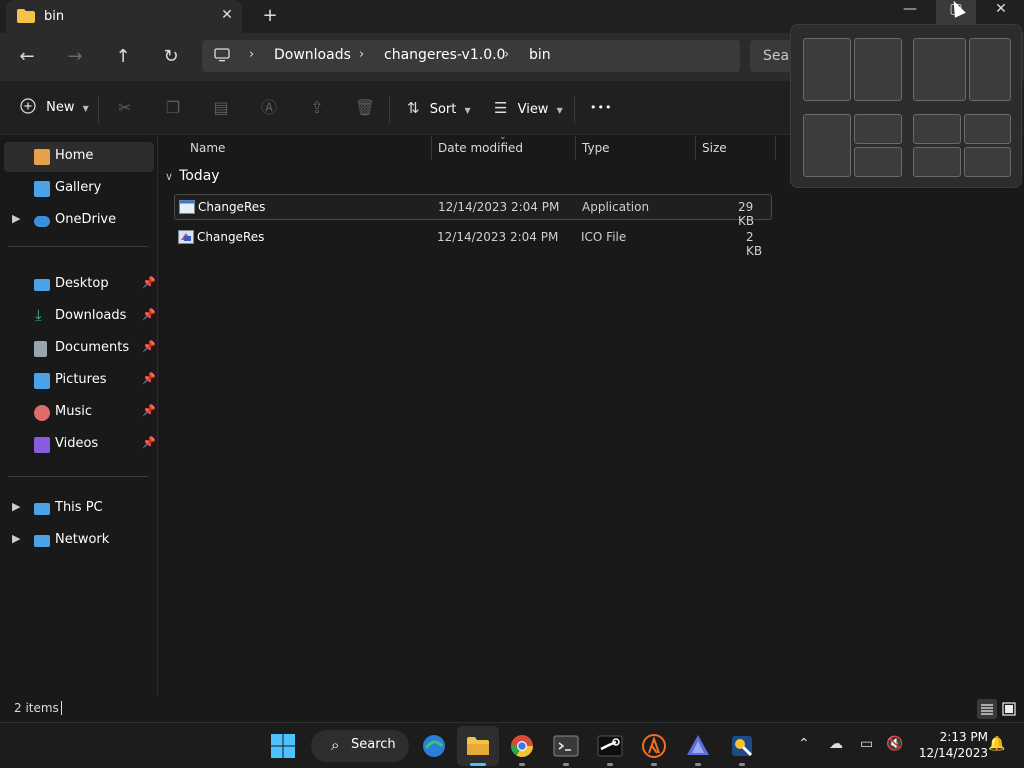 This screenshot has width=1024, height=768. What do you see at coordinates (123, 57) in the screenshot?
I see `up-button: ↑` at bounding box center [123, 57].